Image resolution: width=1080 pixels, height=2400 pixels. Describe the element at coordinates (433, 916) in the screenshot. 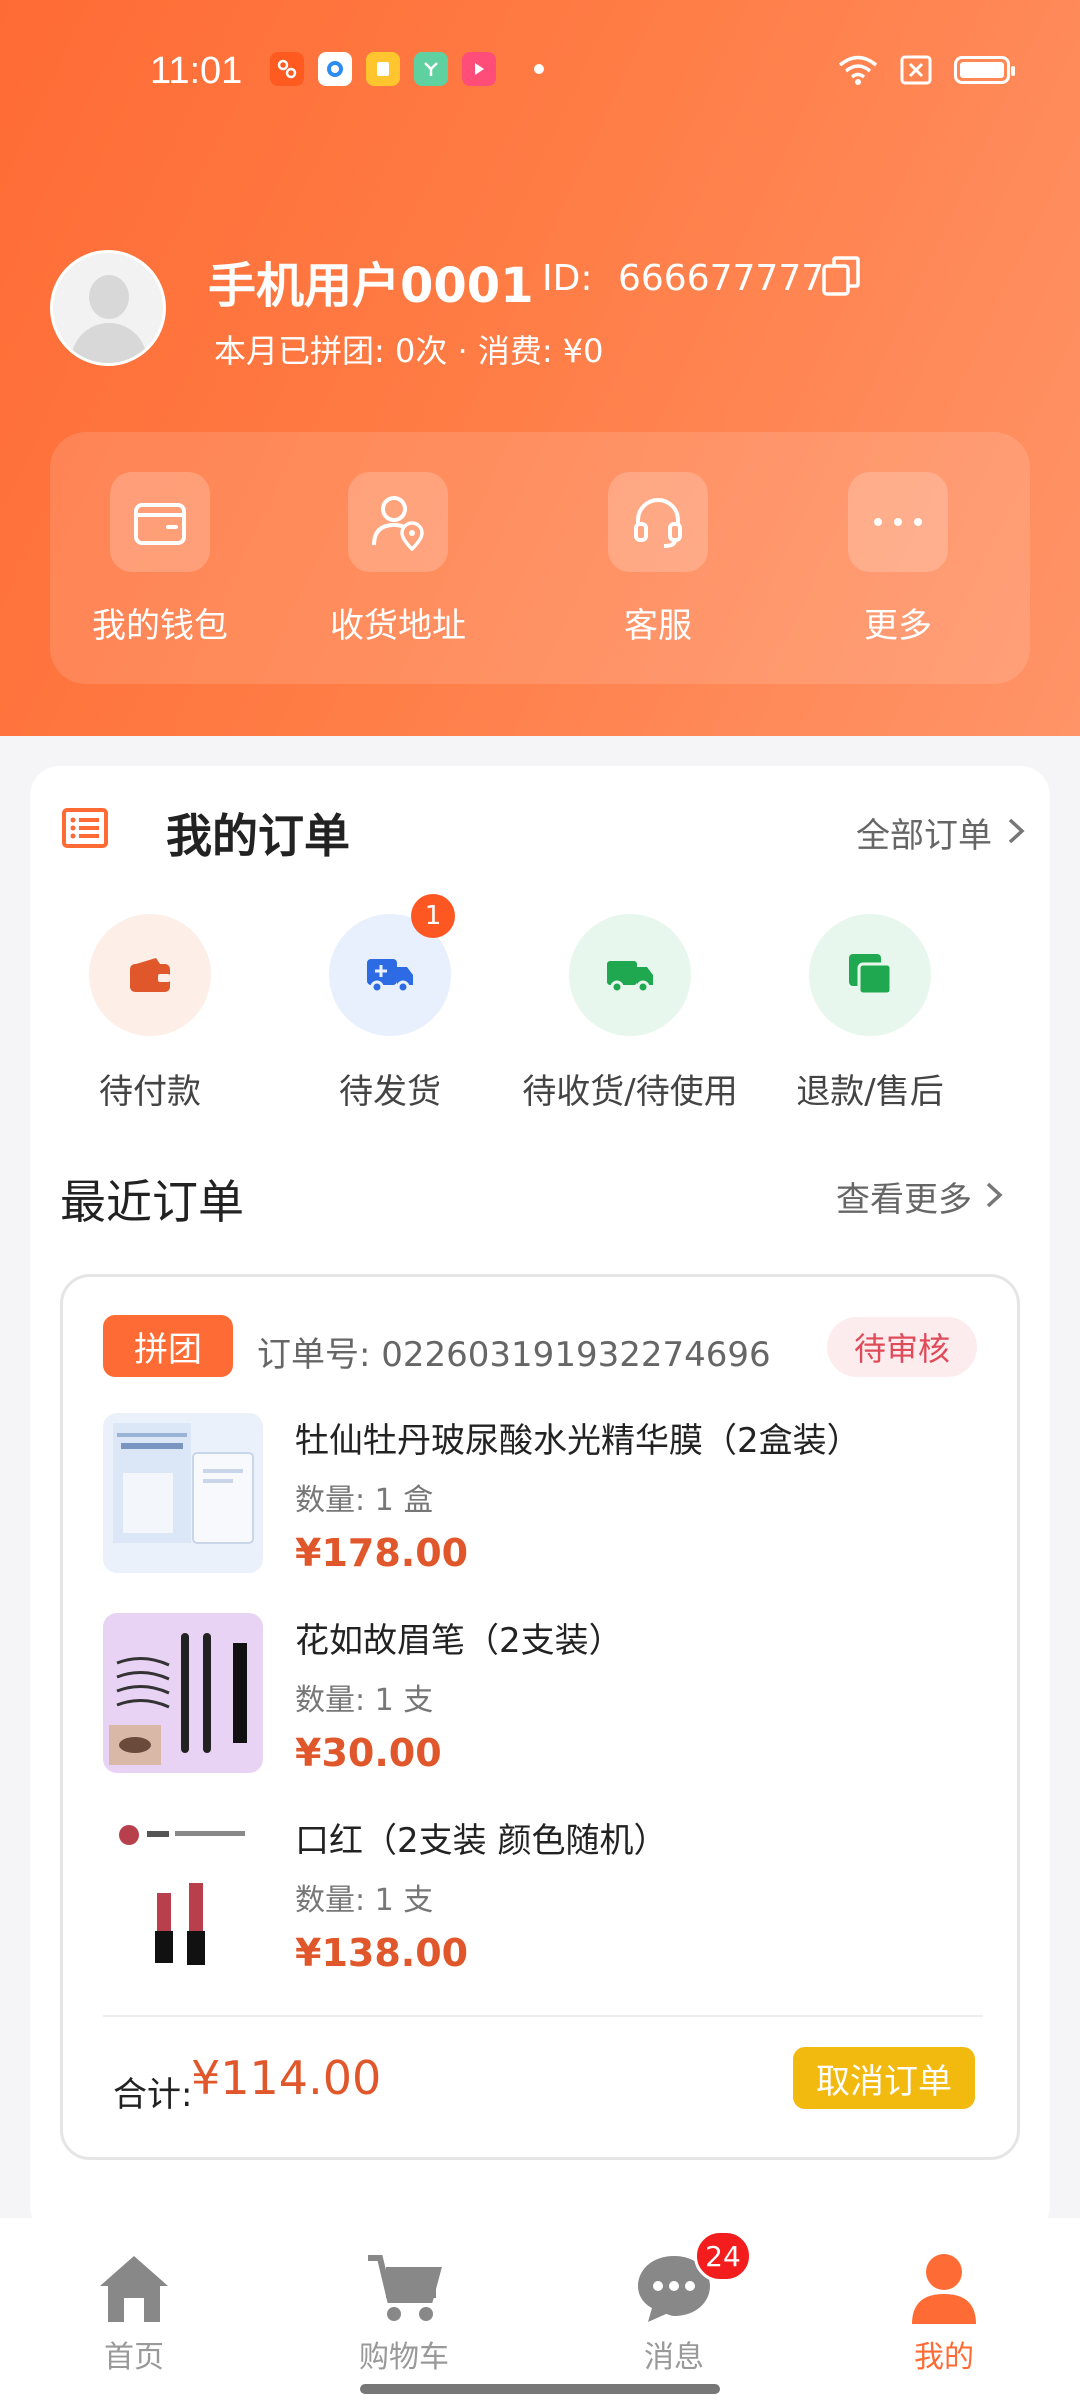

I see `pending-ship-badge: 1` at that location.